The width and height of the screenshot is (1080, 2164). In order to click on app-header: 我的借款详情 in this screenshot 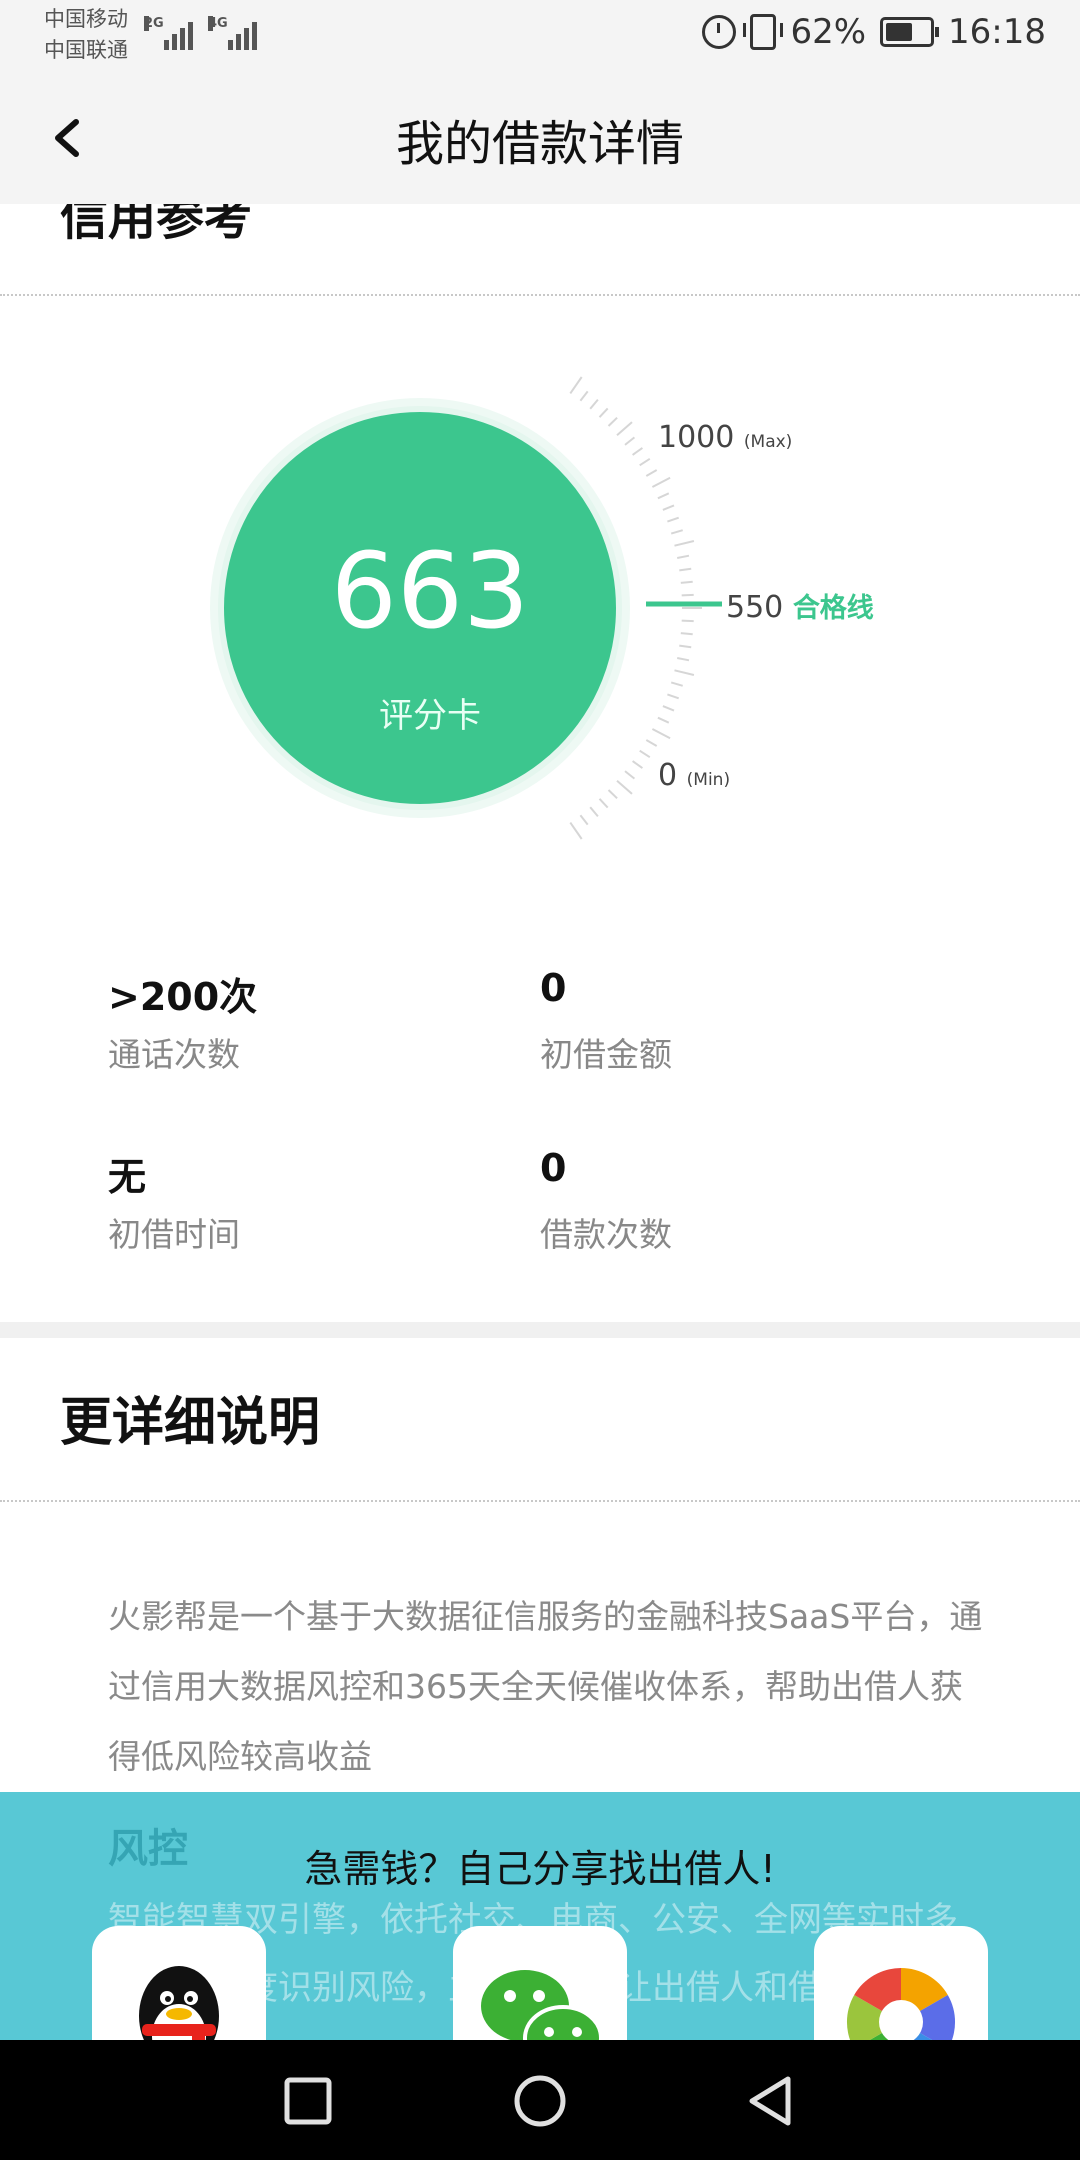, I will do `click(540, 138)`.